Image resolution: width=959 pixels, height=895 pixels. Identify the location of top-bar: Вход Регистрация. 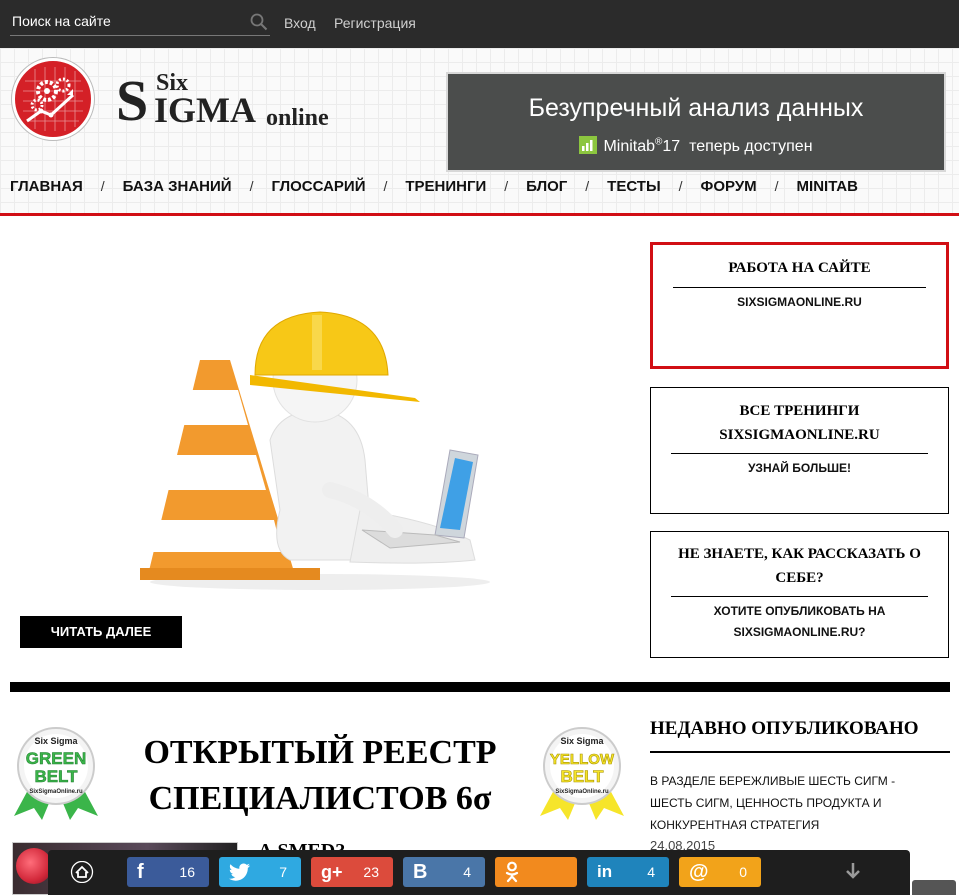
(479, 24).